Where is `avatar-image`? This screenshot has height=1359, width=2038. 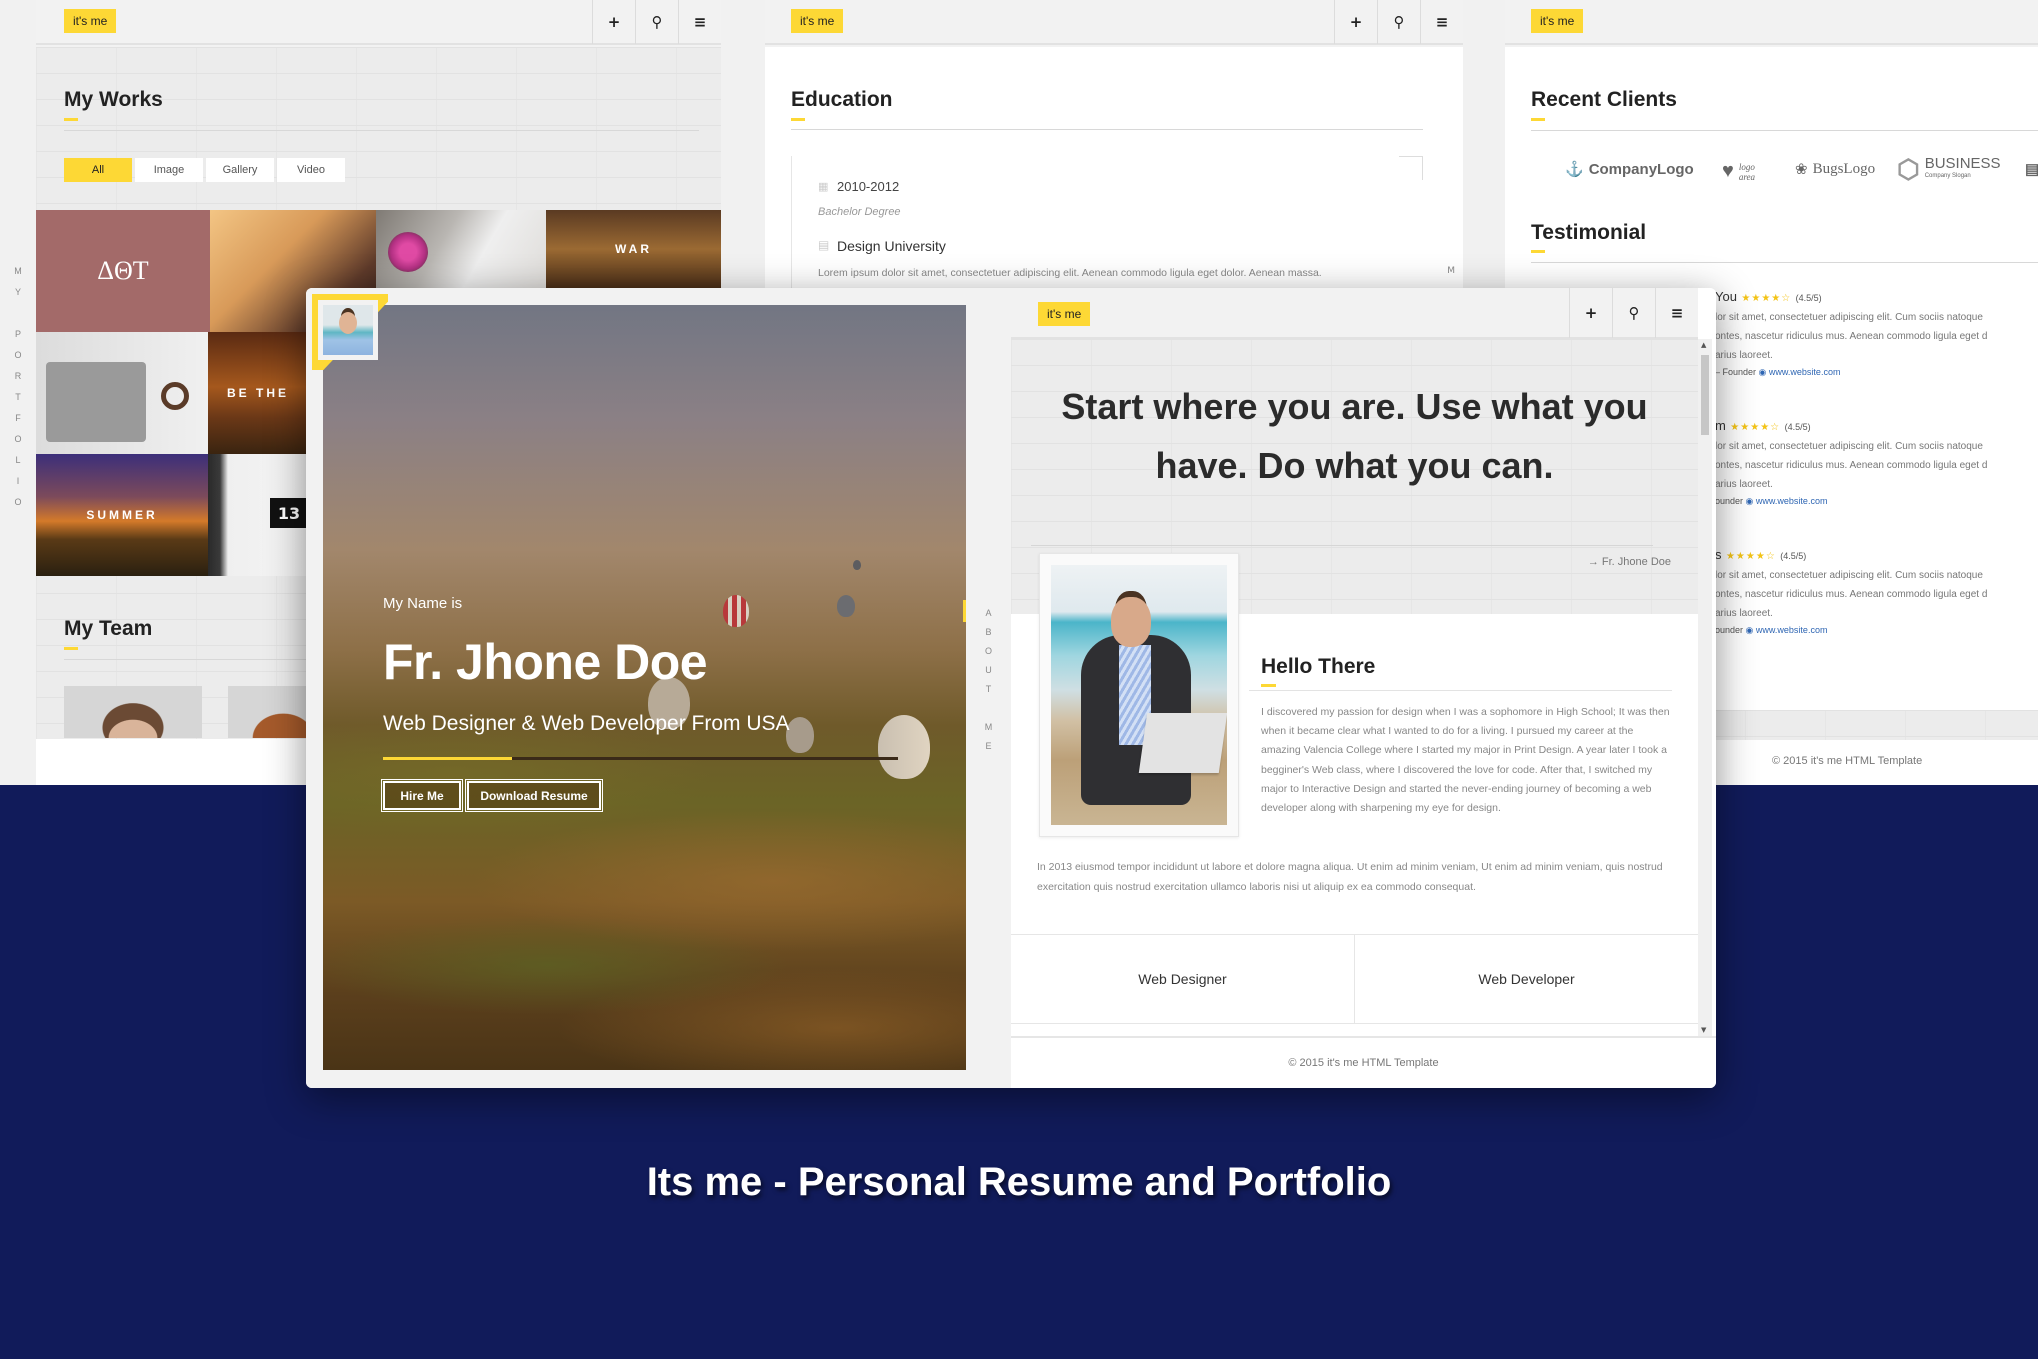 avatar-image is located at coordinates (348, 330).